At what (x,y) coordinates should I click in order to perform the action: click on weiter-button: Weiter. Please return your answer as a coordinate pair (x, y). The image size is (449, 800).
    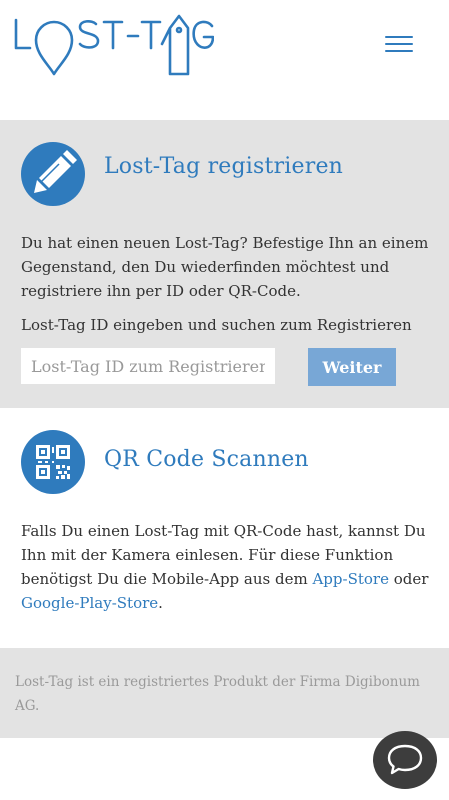
    Looking at the image, I should click on (352, 367).